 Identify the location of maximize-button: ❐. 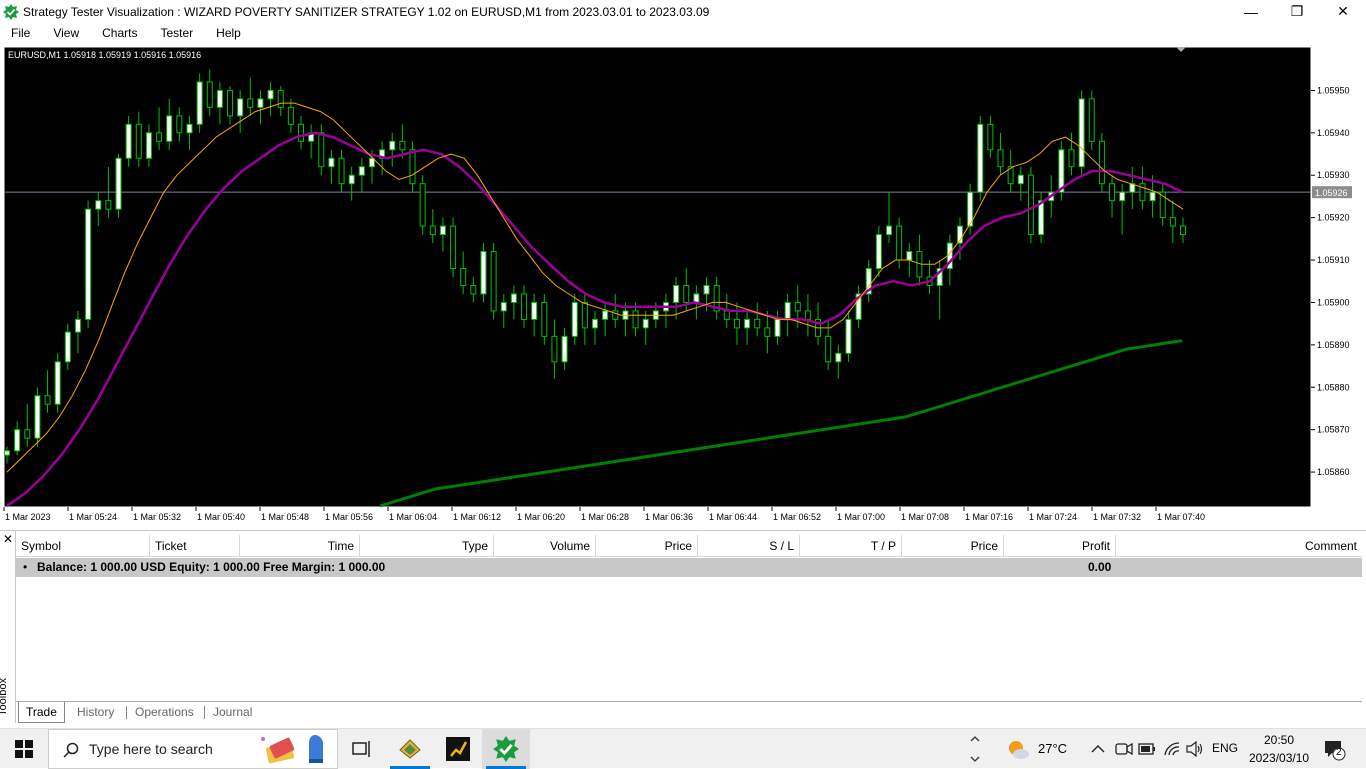
(1297, 11).